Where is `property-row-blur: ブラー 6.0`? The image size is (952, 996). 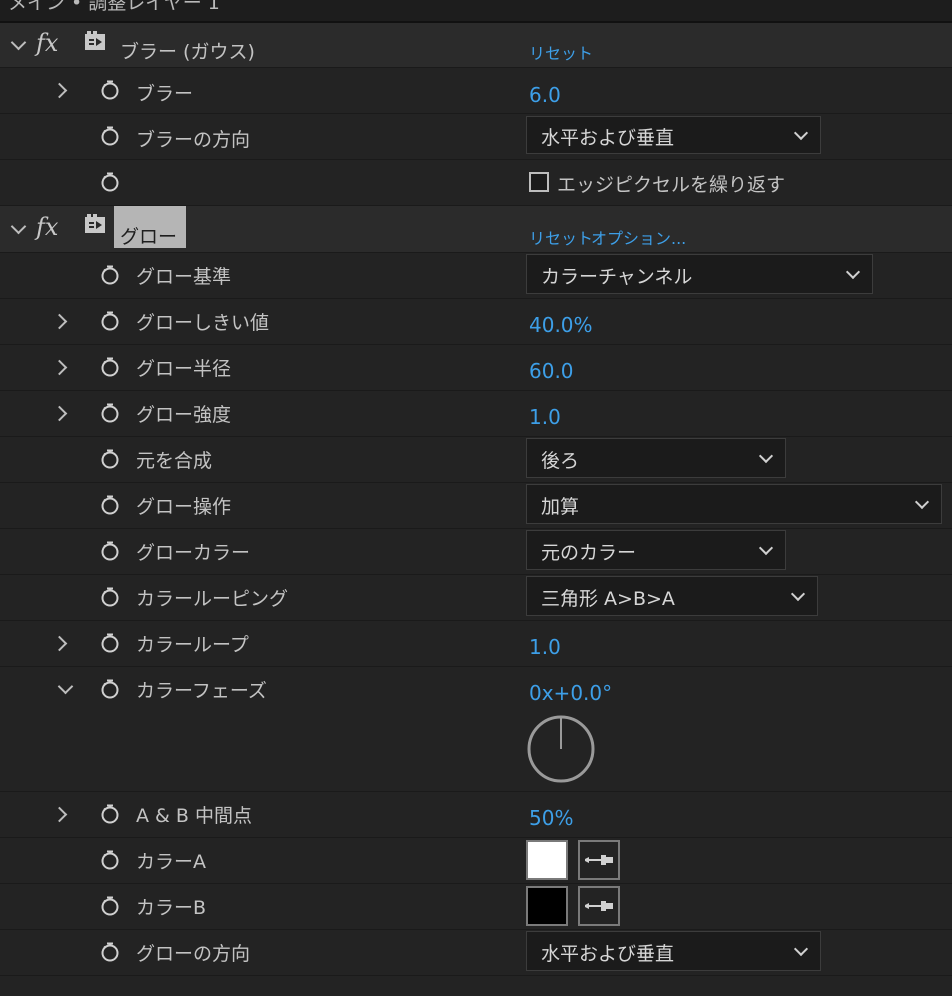 property-row-blur: ブラー 6.0 is located at coordinates (476, 91).